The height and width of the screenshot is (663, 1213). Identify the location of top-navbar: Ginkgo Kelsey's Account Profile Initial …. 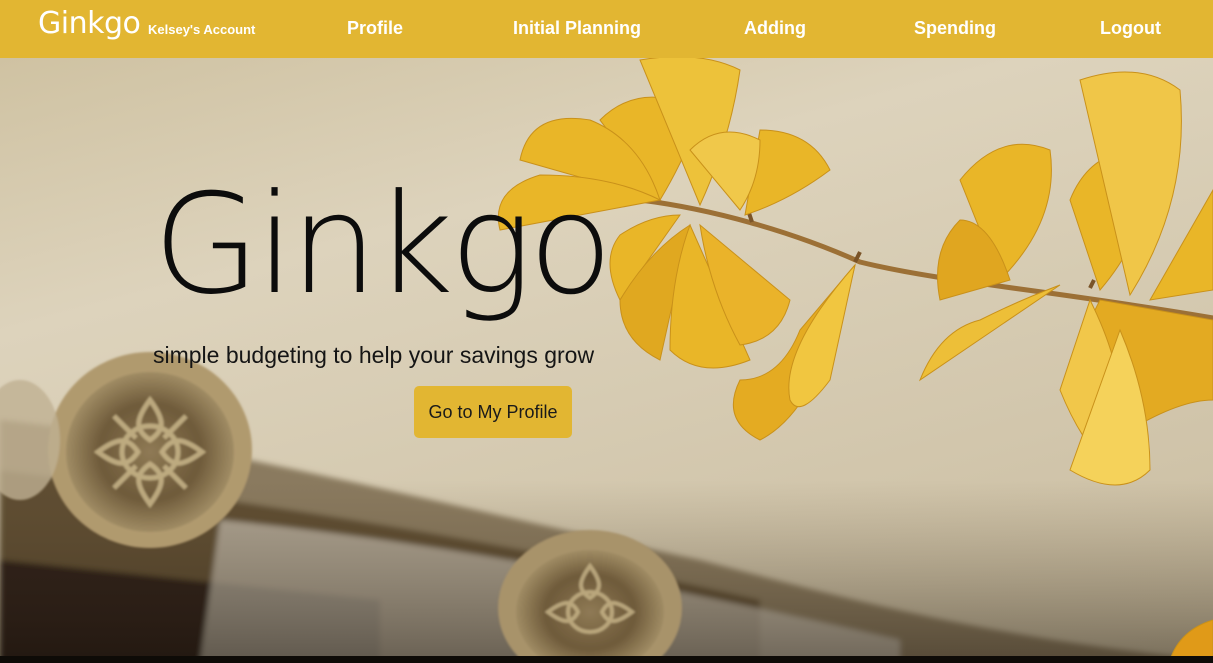
(606, 29).